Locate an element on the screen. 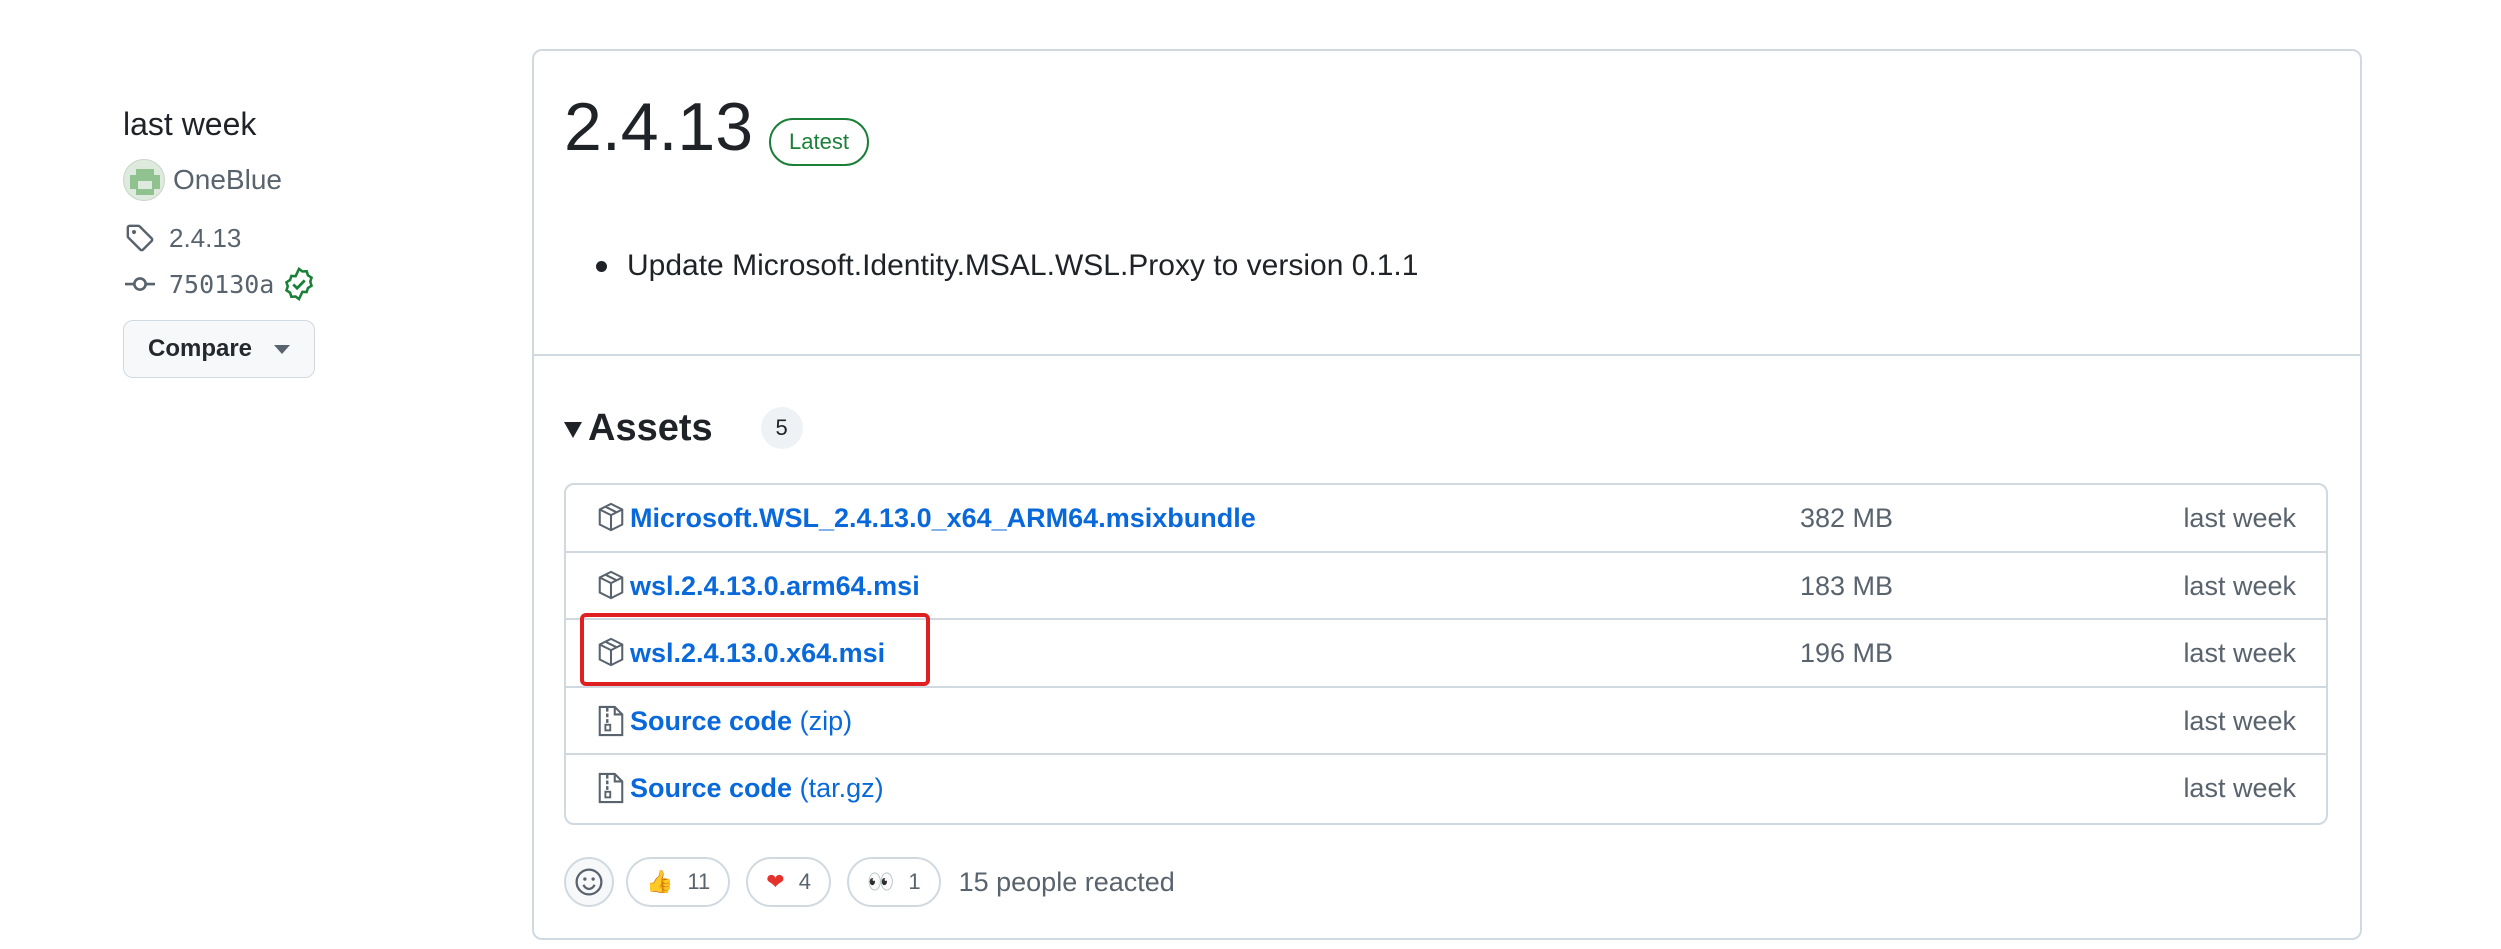 The height and width of the screenshot is (949, 2501). asset-size: 382 MB is located at coordinates (1847, 518).